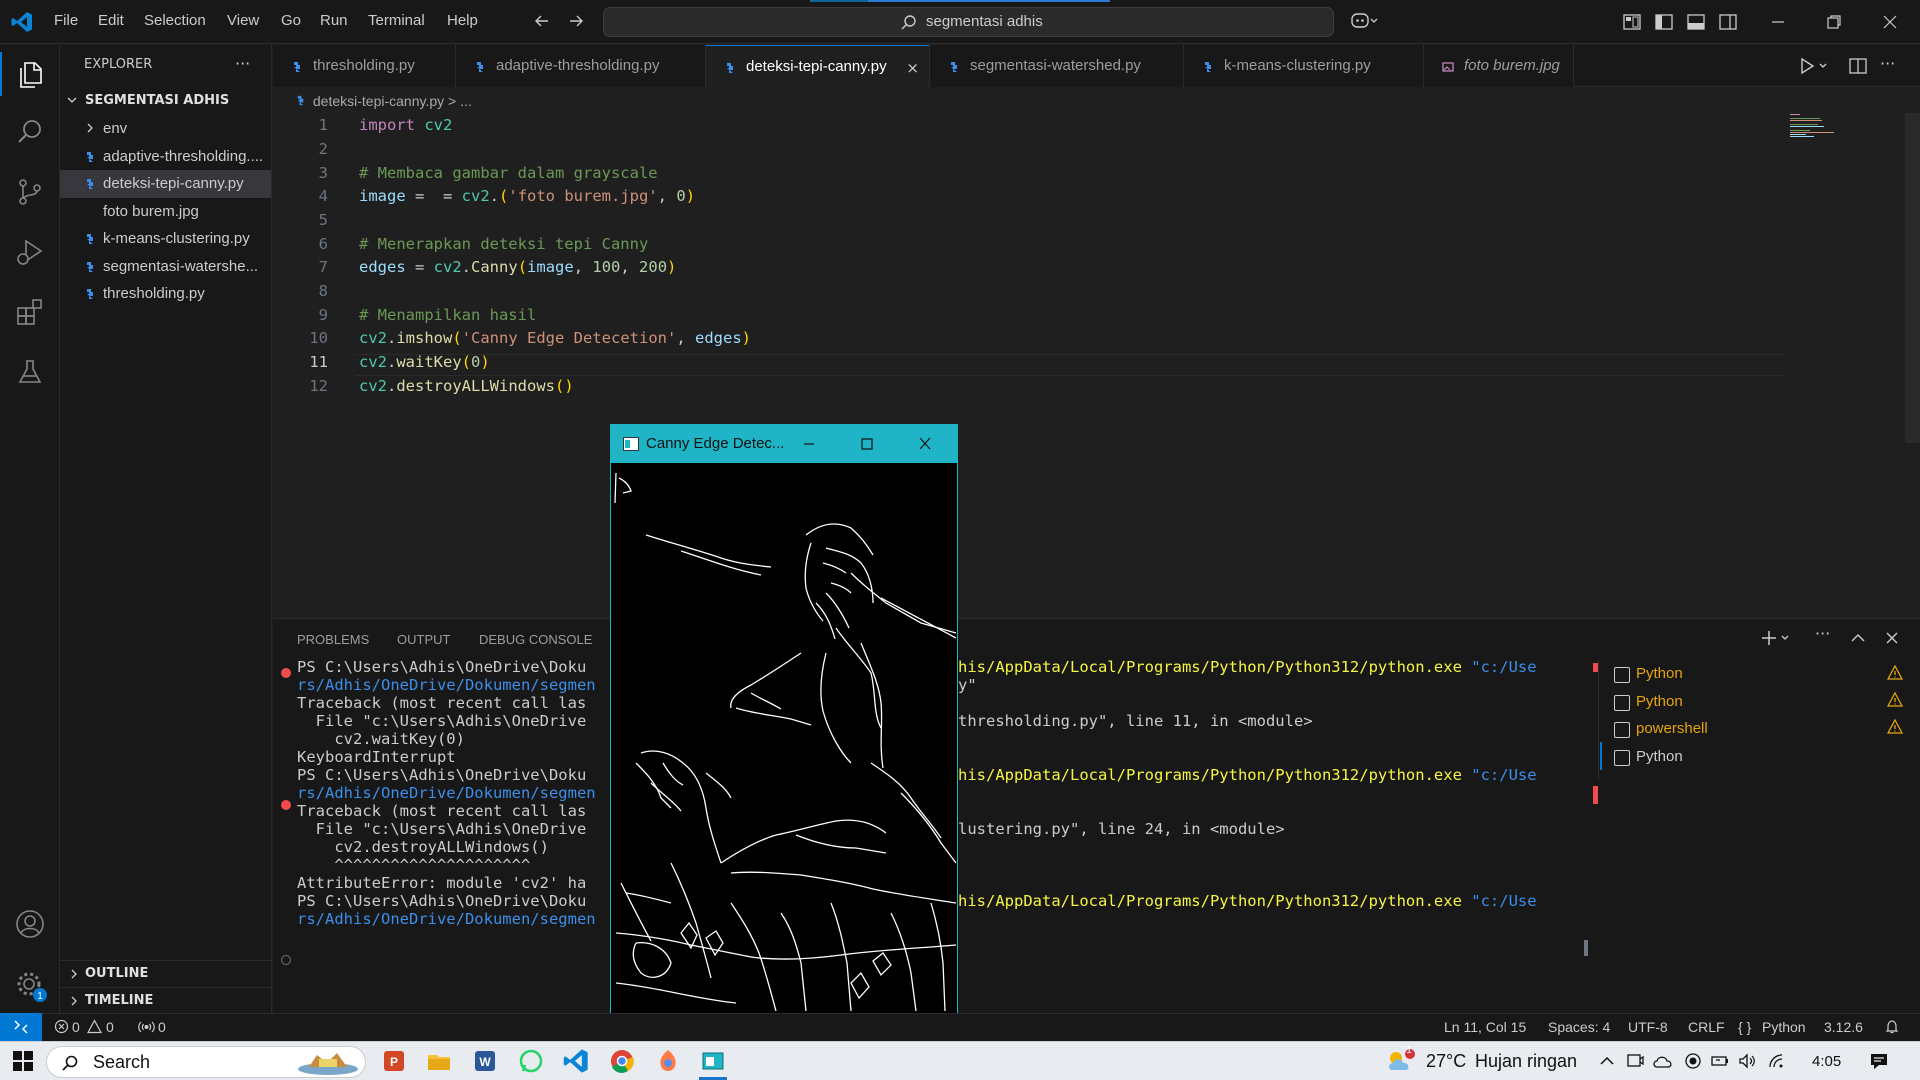  I want to click on record-icon, so click(1693, 1061).